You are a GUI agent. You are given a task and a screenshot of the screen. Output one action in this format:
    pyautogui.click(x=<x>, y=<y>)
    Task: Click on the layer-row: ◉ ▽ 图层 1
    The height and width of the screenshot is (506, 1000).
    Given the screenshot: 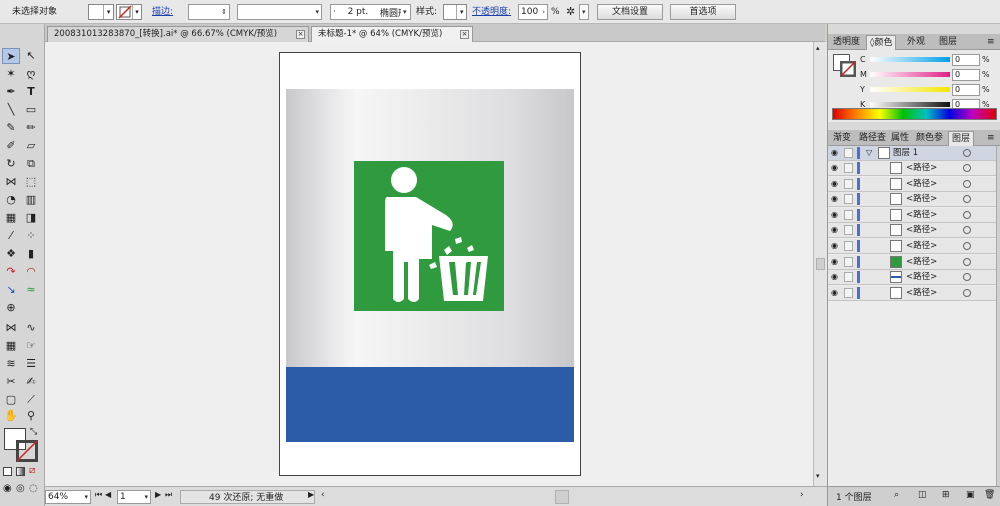 What is the action you would take?
    pyautogui.click(x=912, y=153)
    